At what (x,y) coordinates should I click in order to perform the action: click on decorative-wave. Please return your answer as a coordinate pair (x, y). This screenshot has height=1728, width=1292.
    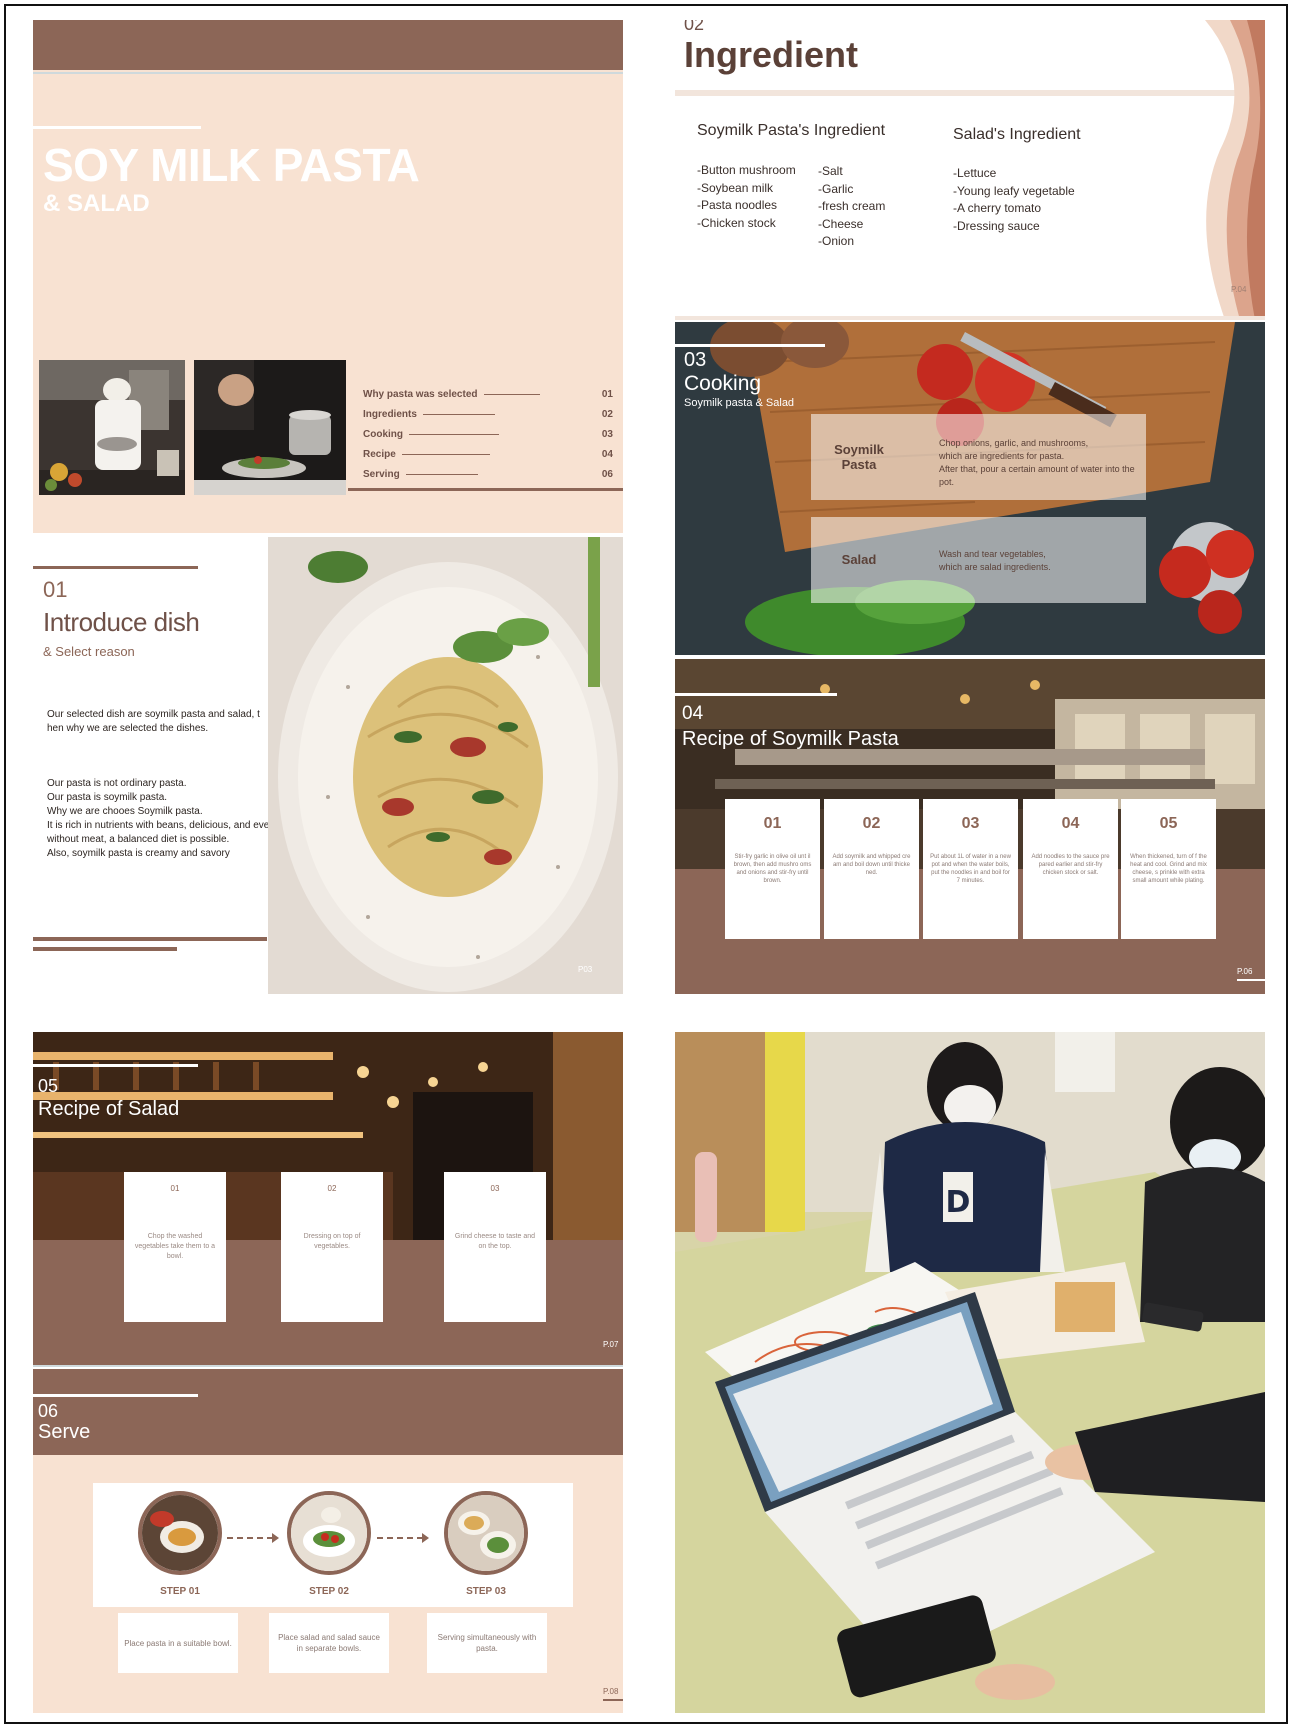
    Looking at the image, I should click on (1235, 170).